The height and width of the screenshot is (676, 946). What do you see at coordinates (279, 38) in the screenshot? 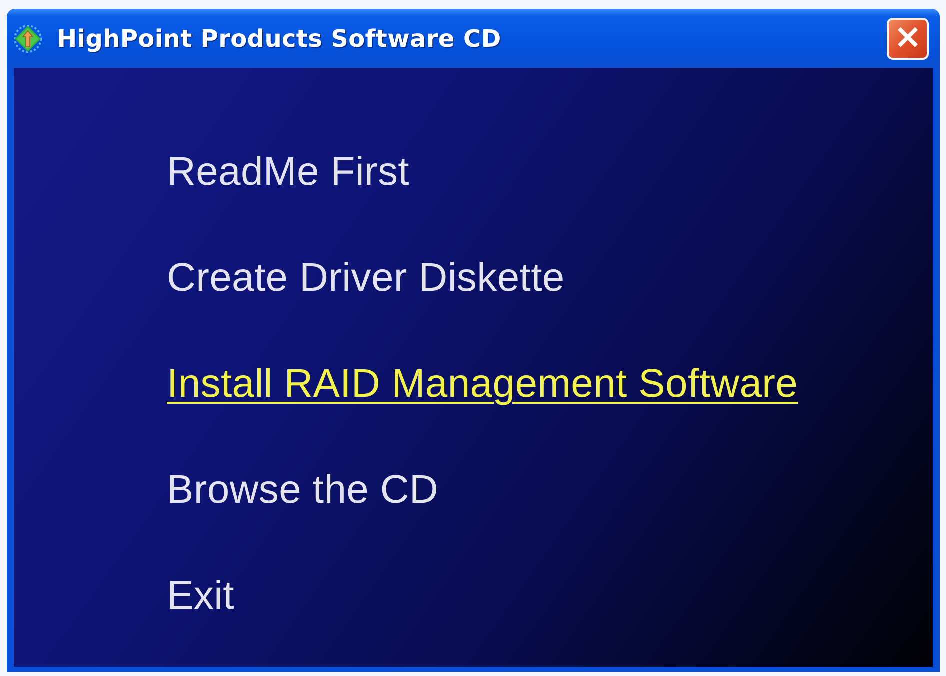
I see `window-title: HighPoint Products Software CD` at bounding box center [279, 38].